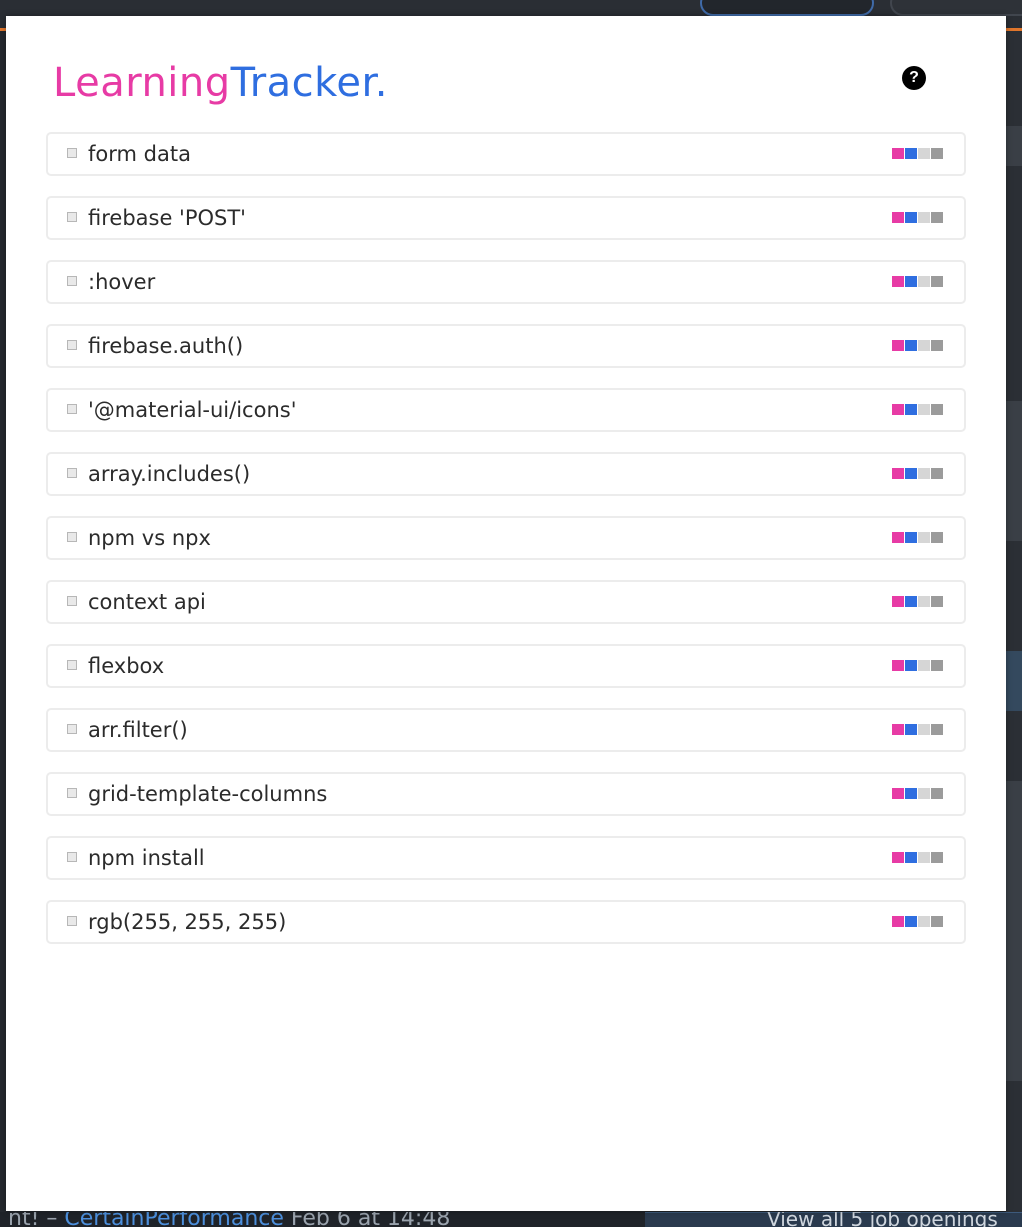  What do you see at coordinates (147, 602) in the screenshot?
I see `item-label: context api` at bounding box center [147, 602].